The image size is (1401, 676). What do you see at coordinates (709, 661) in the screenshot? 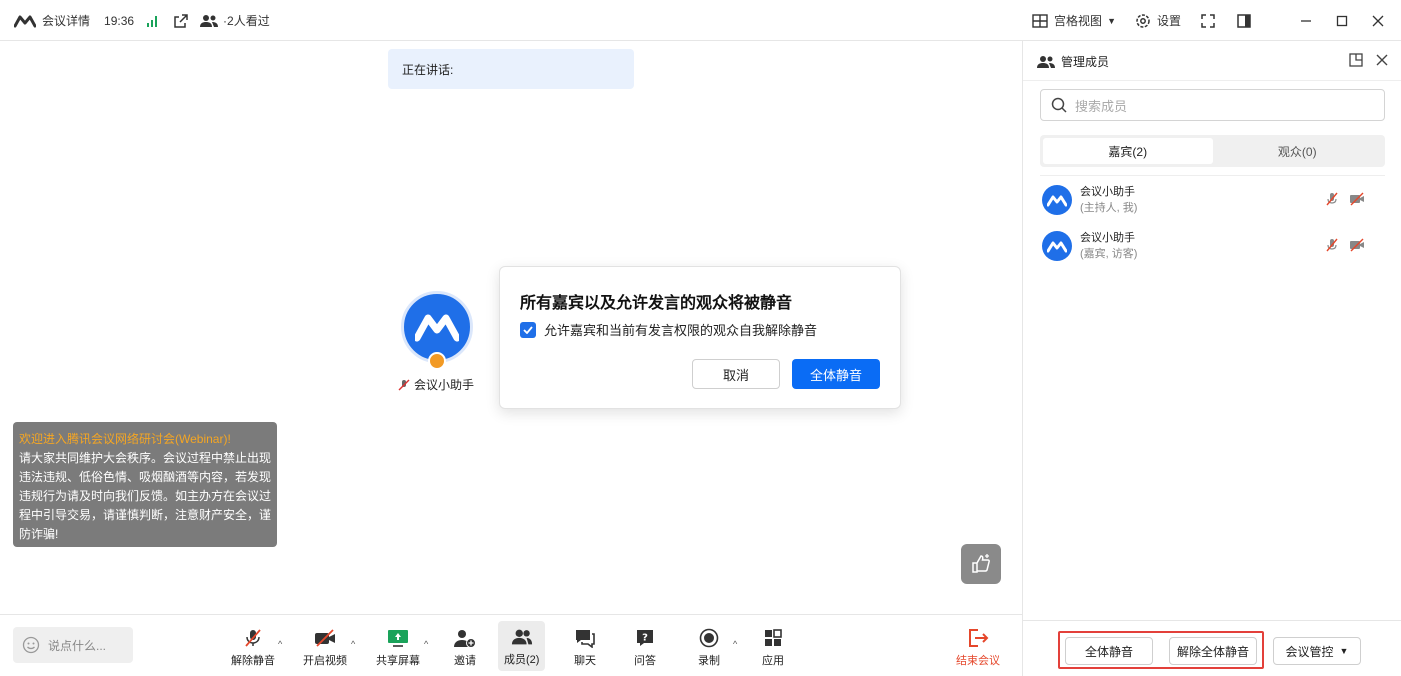
I see `record-label: 录制` at bounding box center [709, 661].